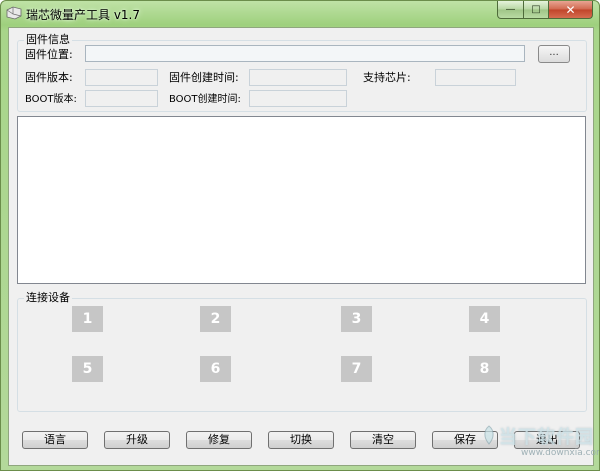  I want to click on close-button: ✕, so click(571, 10).